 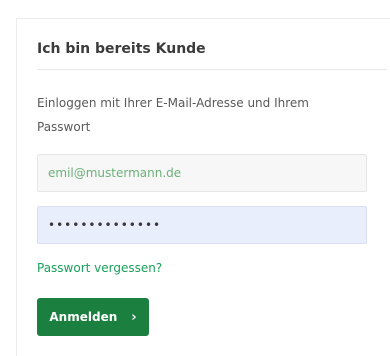 What do you see at coordinates (202, 225) in the screenshot?
I see `password-field` at bounding box center [202, 225].